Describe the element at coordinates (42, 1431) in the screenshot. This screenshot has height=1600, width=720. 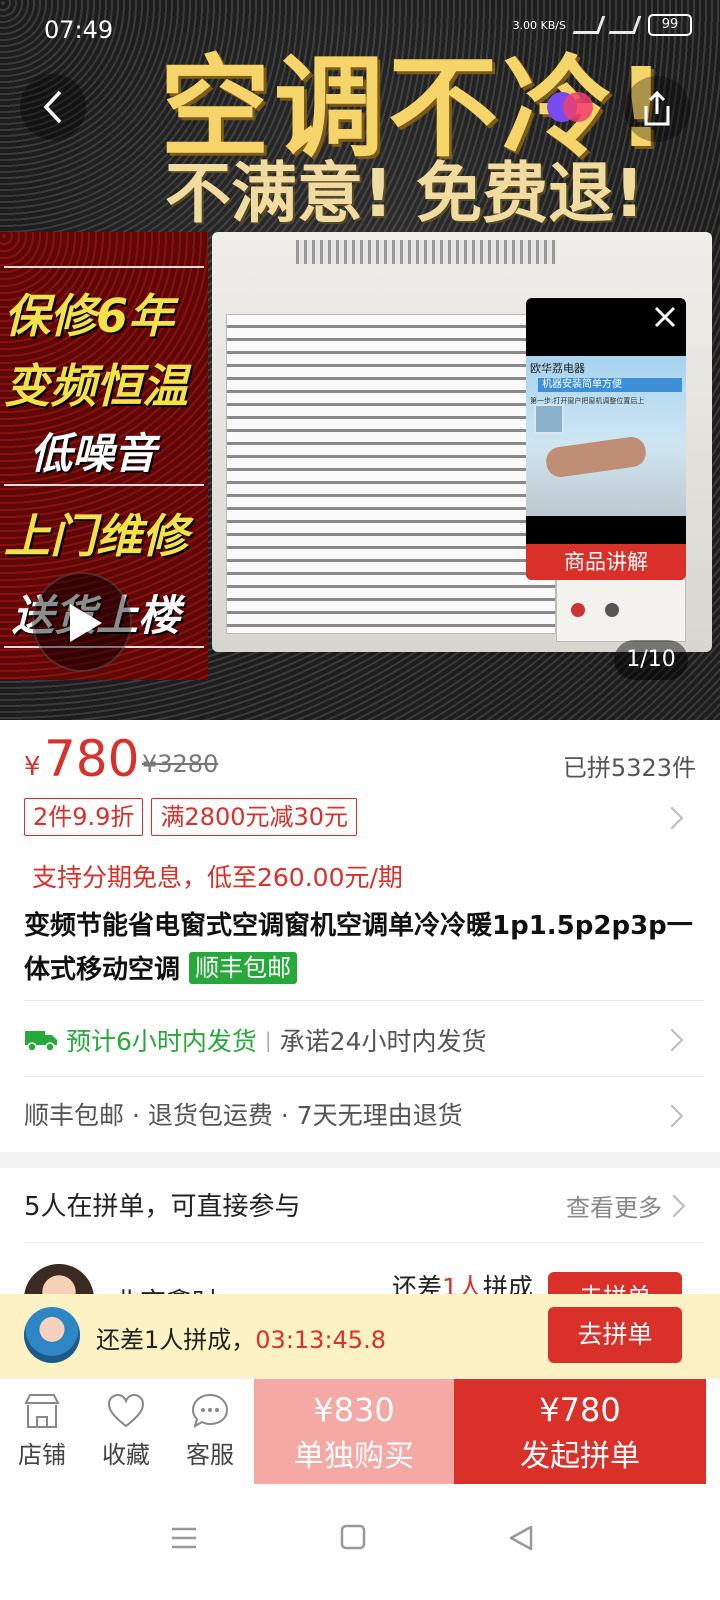
I see `store-button: 店铺` at that location.